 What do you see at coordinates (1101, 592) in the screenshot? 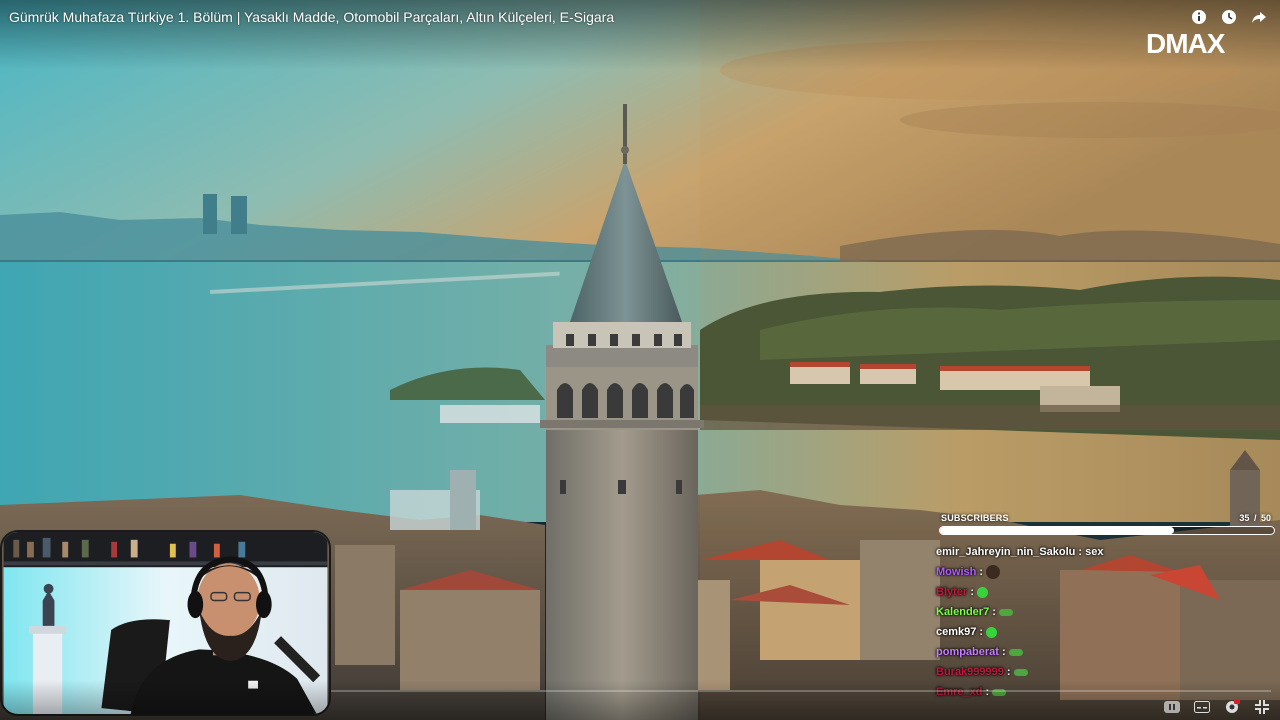
I see `chat-message: Blyter:` at bounding box center [1101, 592].